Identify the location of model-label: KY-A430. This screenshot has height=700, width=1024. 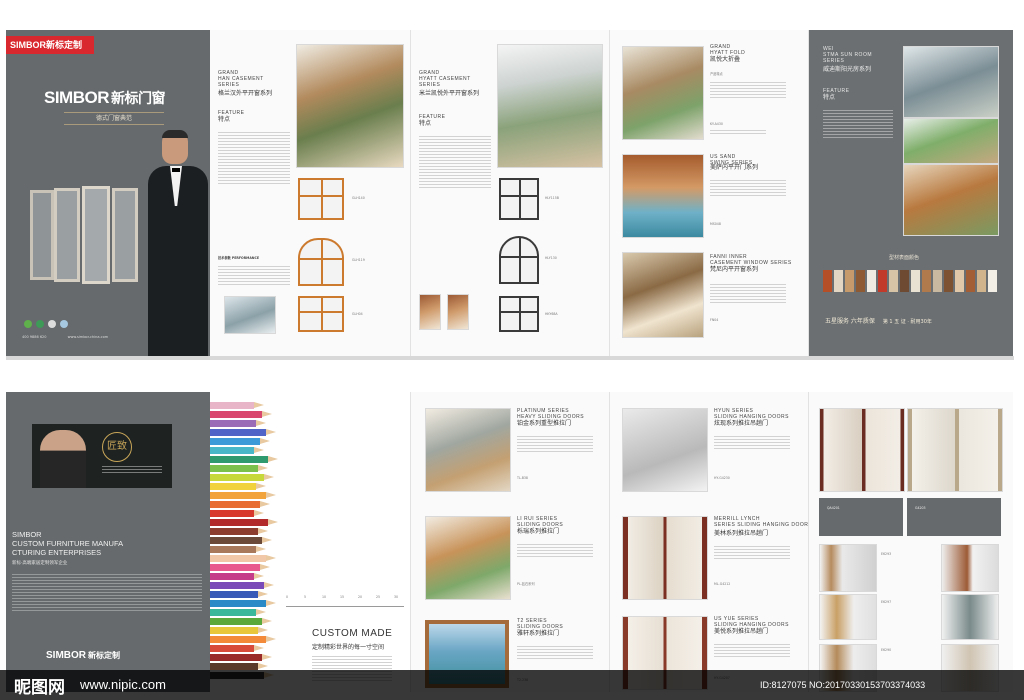
(716, 124).